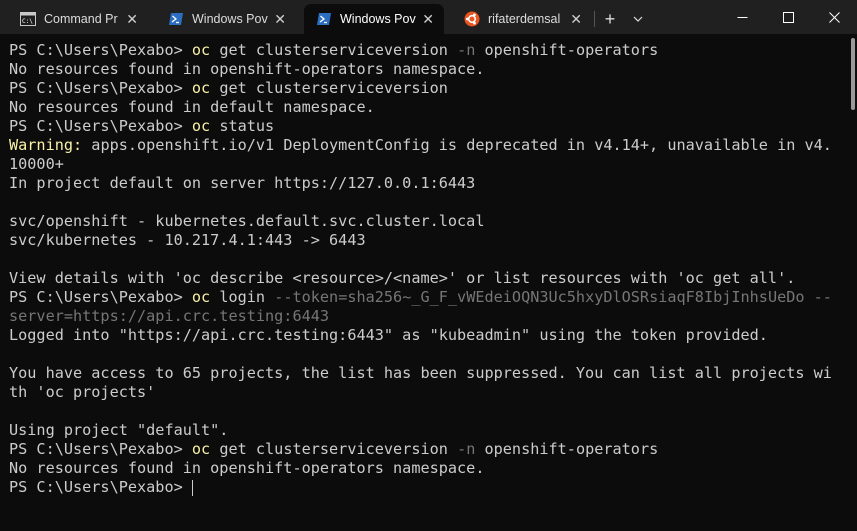  Describe the element at coordinates (187, 240) in the screenshot. I see `output-text: svc/kubernetes - 10.217.4.1:443 -> 6443` at that location.